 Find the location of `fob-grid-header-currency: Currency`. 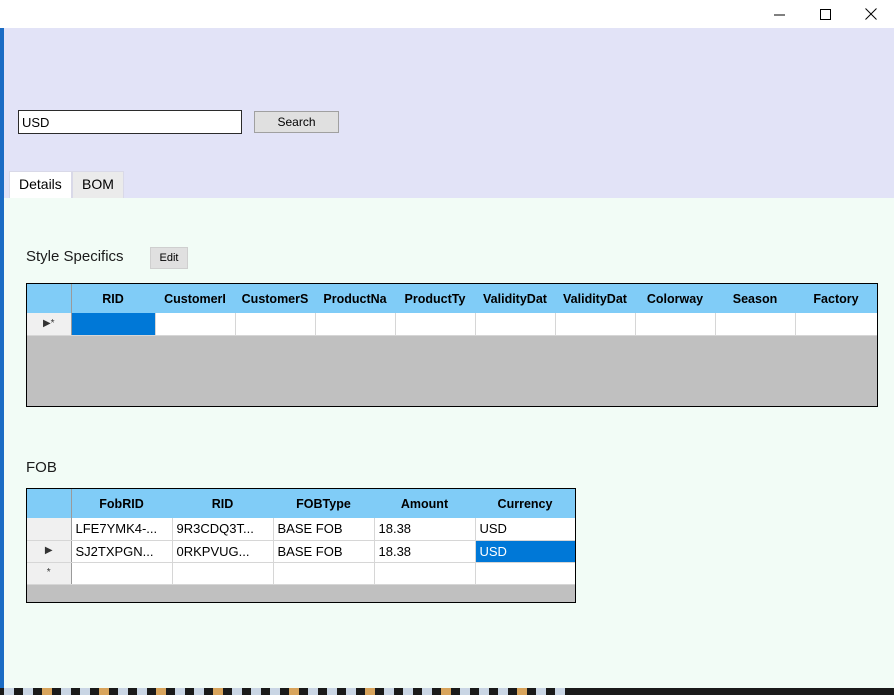

fob-grid-header-currency: Currency is located at coordinates (525, 503).